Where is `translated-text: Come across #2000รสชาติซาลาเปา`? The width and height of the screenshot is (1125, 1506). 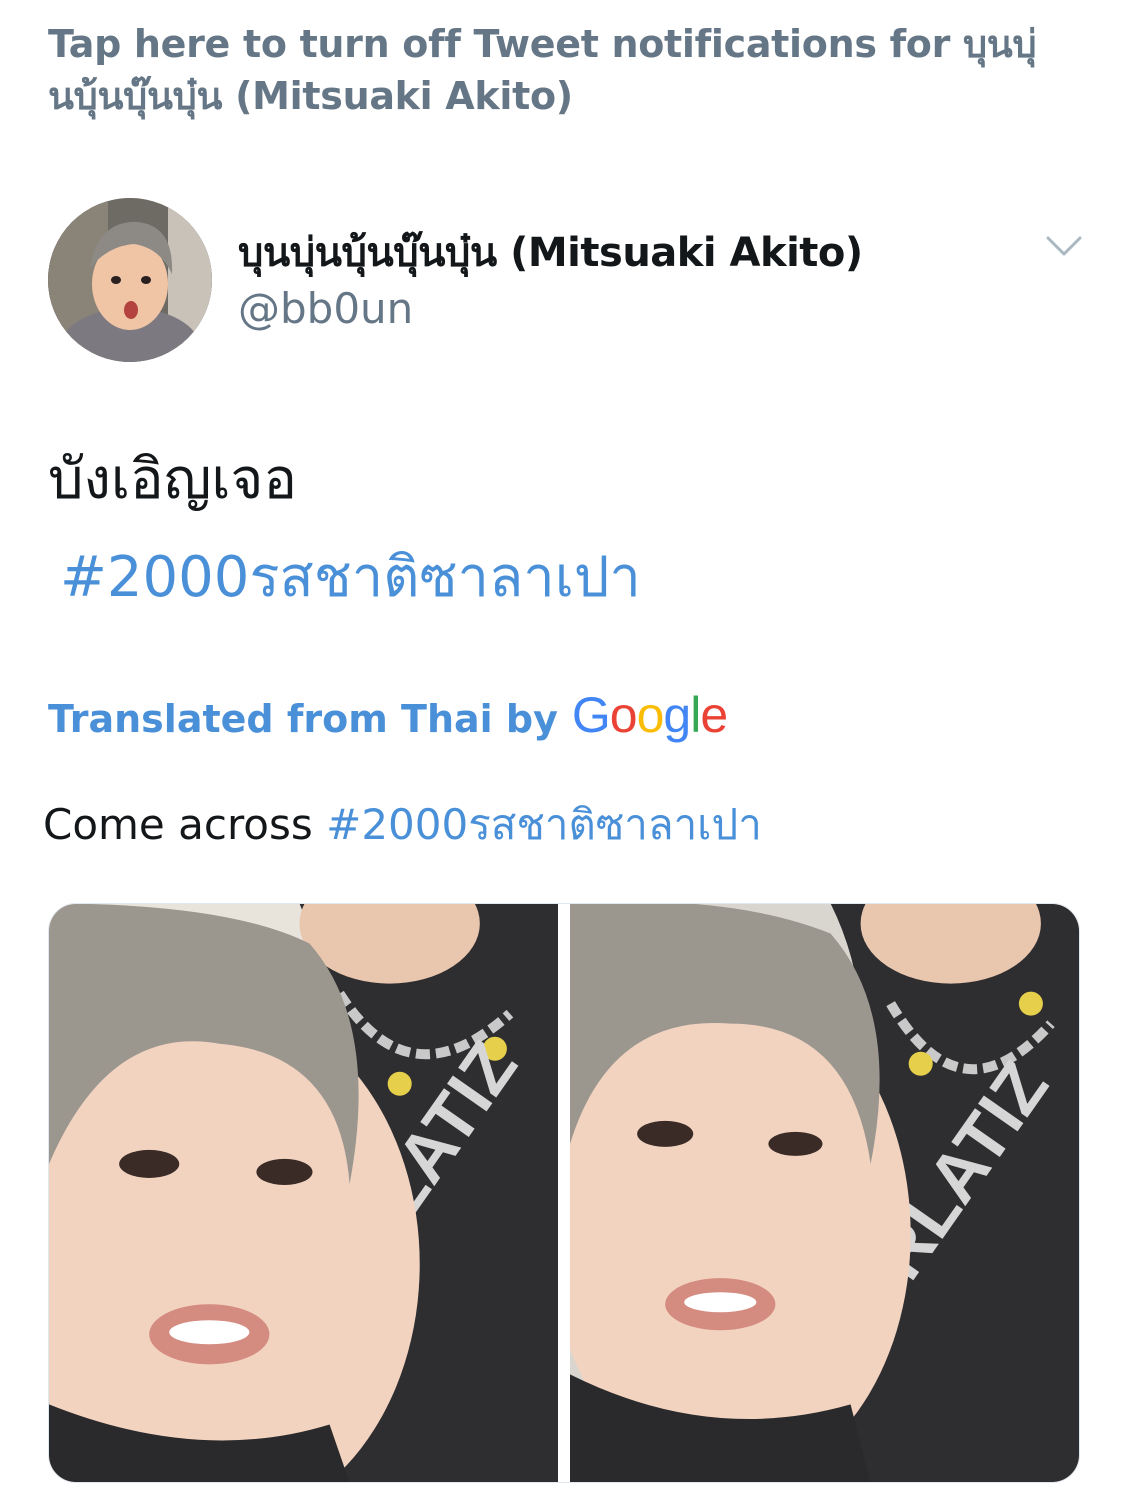 translated-text: Come across #2000รสชาติซาลาเปา is located at coordinates (402, 825).